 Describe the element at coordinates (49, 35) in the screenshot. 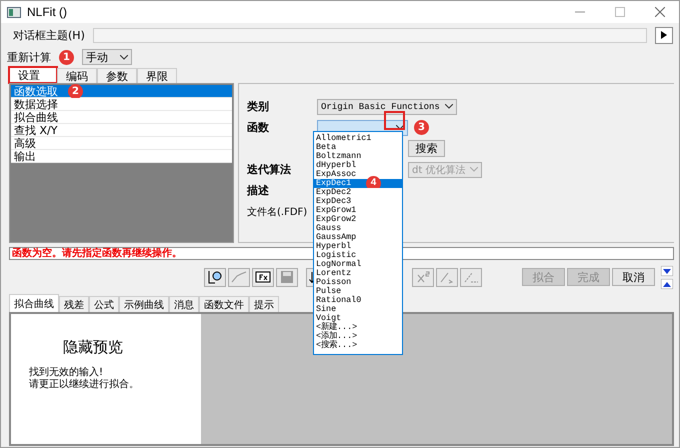

I see `theme-label: 对话框主题(H)` at that location.